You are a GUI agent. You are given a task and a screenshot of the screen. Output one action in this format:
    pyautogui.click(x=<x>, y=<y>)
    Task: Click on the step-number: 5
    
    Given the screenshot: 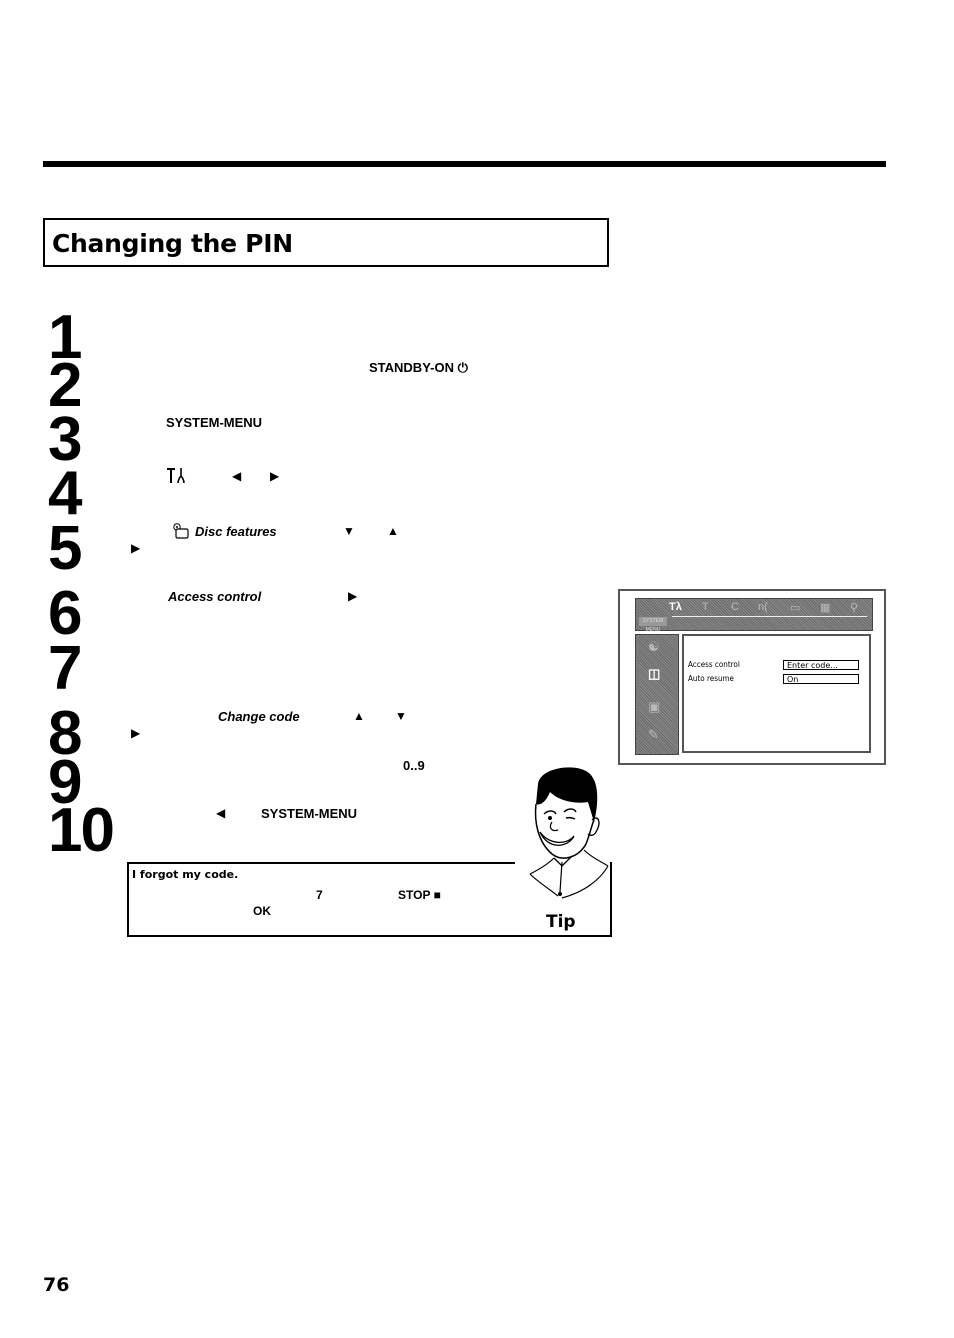 What is the action you would take?
    pyautogui.click(x=65, y=548)
    